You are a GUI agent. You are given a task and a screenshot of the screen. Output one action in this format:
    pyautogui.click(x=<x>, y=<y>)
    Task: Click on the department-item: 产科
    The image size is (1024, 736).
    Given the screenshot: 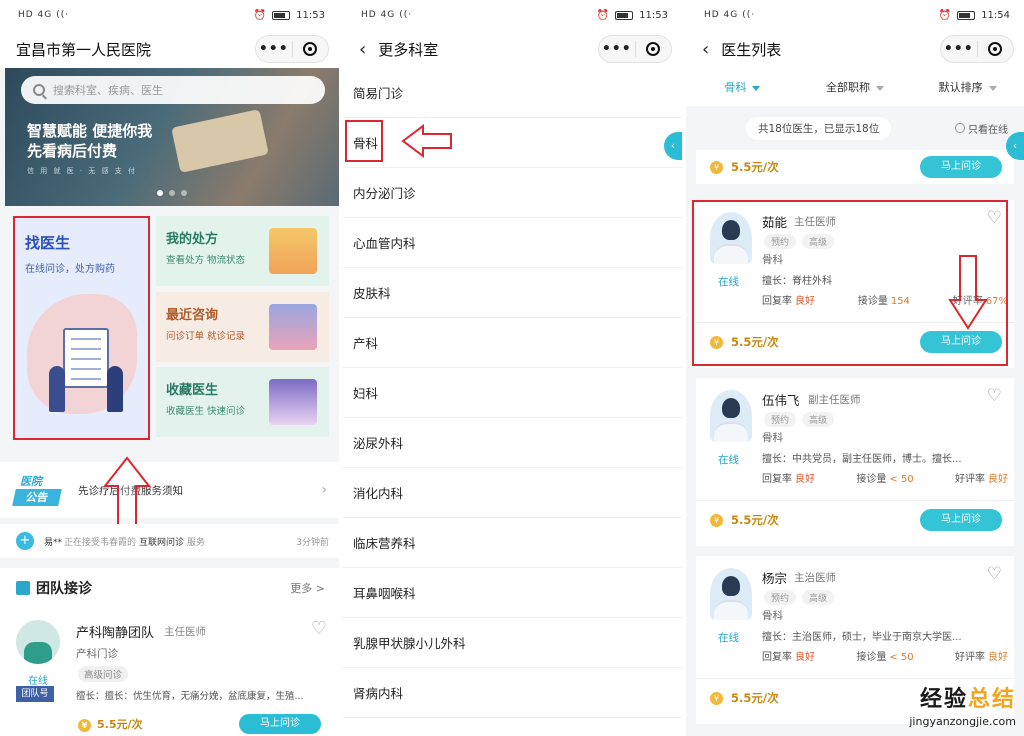 What is the action you would take?
    pyautogui.click(x=512, y=343)
    